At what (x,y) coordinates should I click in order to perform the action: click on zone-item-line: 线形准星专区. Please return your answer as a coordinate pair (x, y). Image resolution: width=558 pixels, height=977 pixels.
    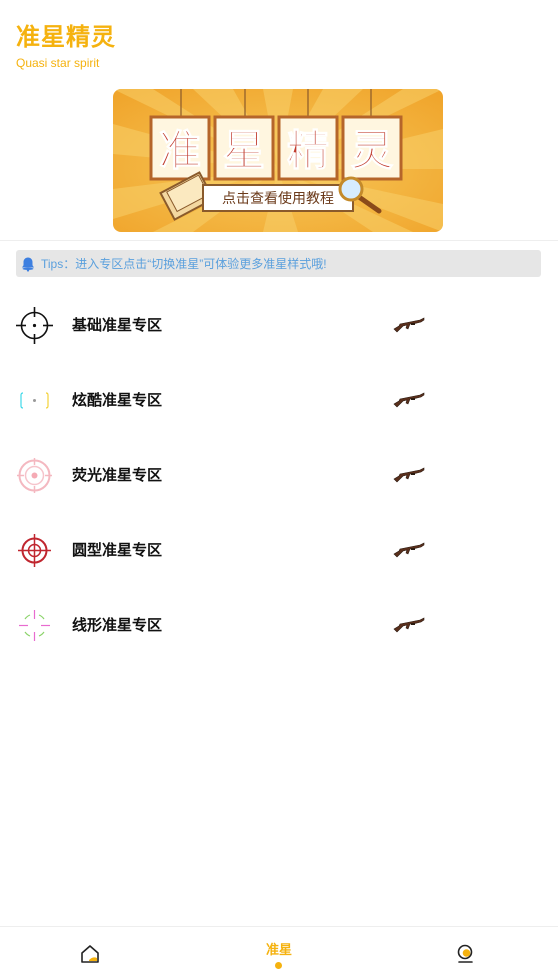
    Looking at the image, I should click on (279, 625).